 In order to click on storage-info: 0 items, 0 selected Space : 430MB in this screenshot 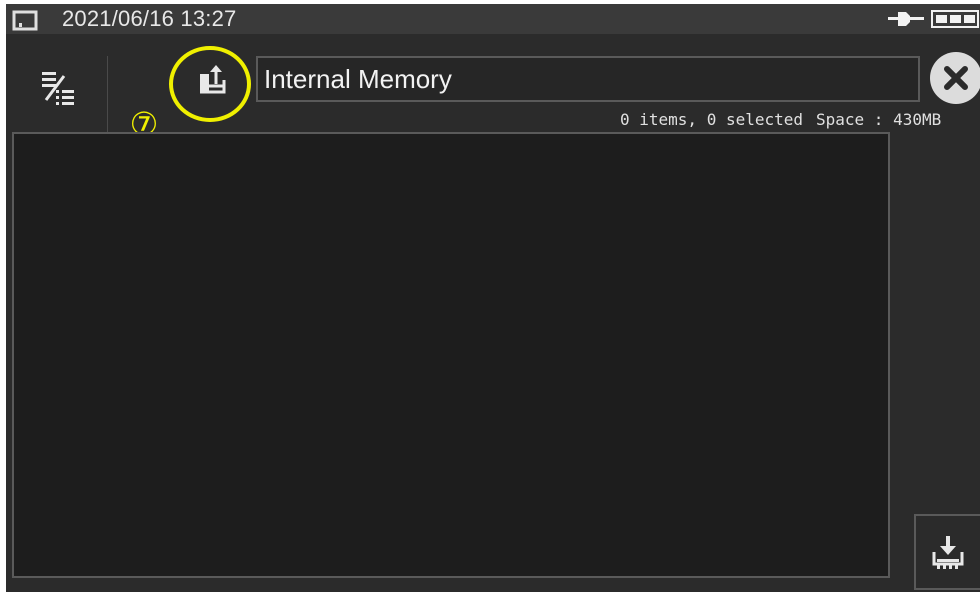, I will do `click(792, 120)`.